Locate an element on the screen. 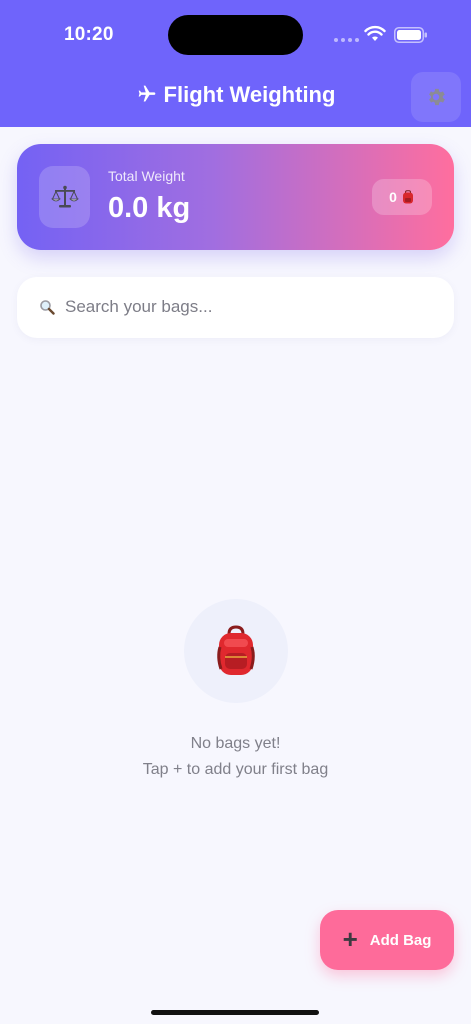  page-title: Flight Weighting is located at coordinates (235, 95).